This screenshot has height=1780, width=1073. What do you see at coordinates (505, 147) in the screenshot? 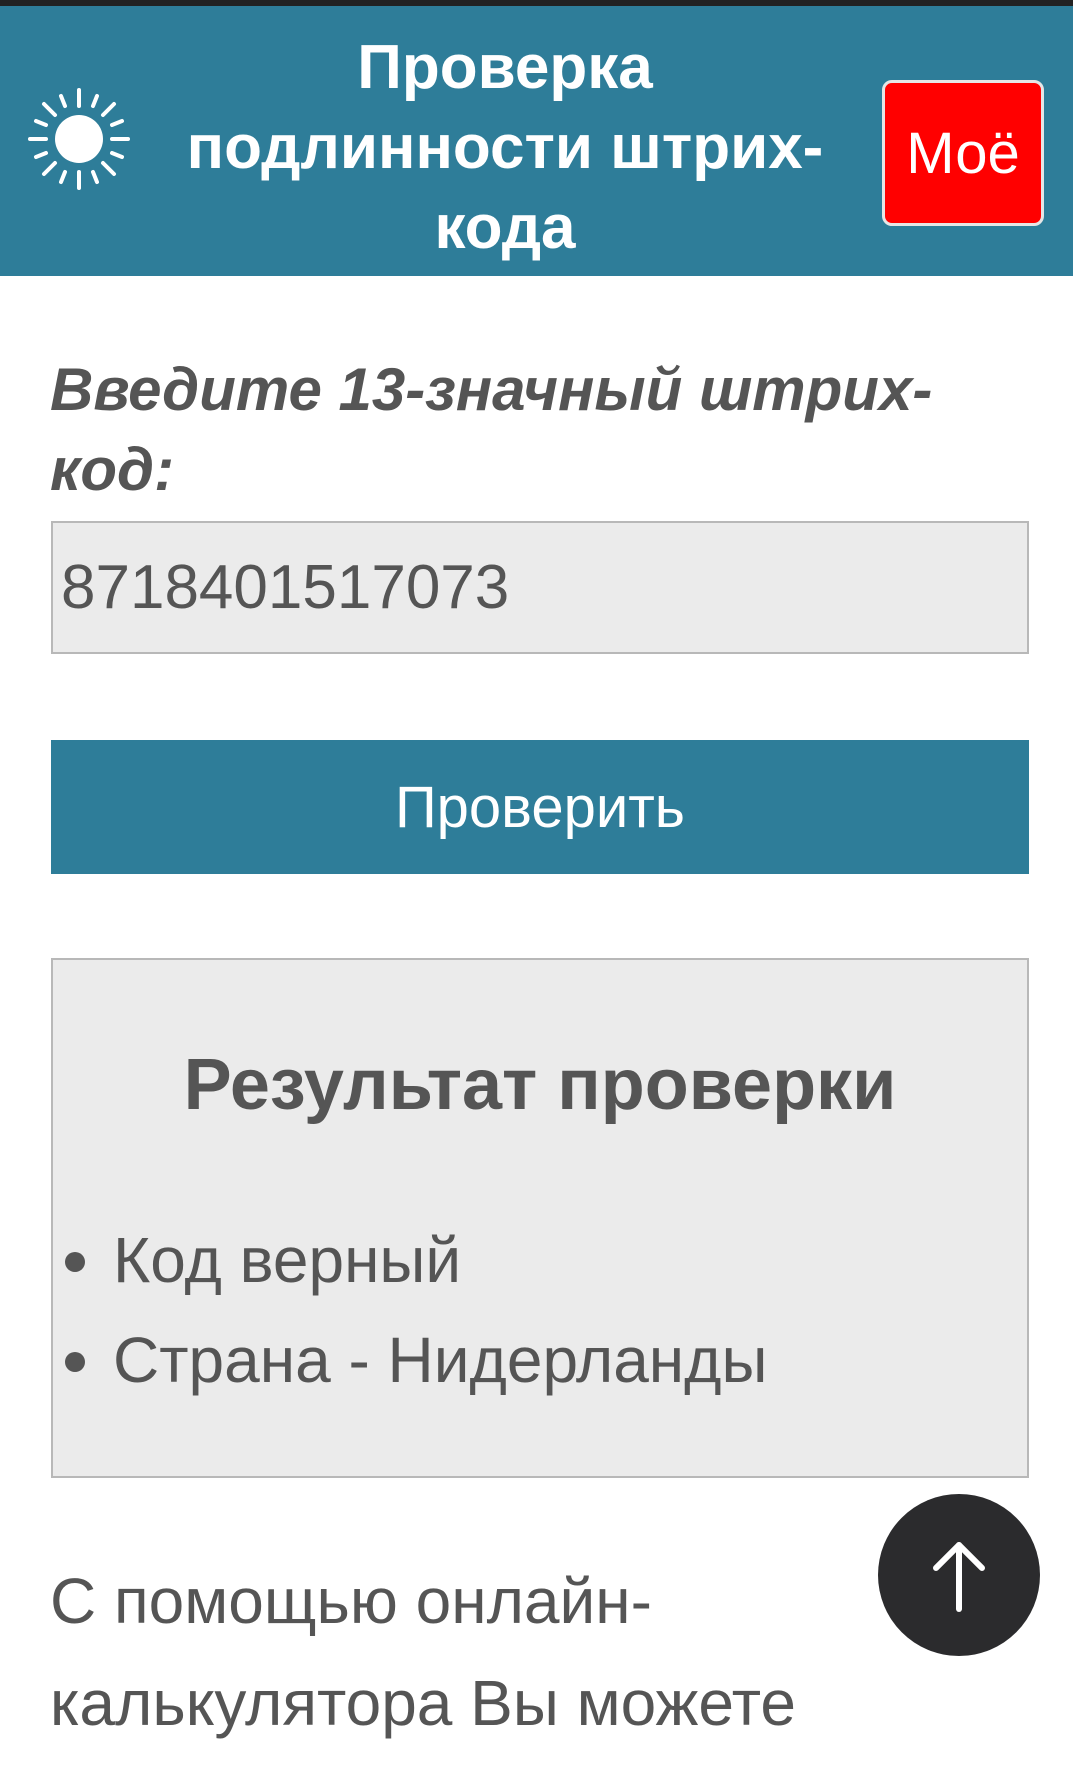
I see `page-title: Проверка подлинности штрих-кода` at bounding box center [505, 147].